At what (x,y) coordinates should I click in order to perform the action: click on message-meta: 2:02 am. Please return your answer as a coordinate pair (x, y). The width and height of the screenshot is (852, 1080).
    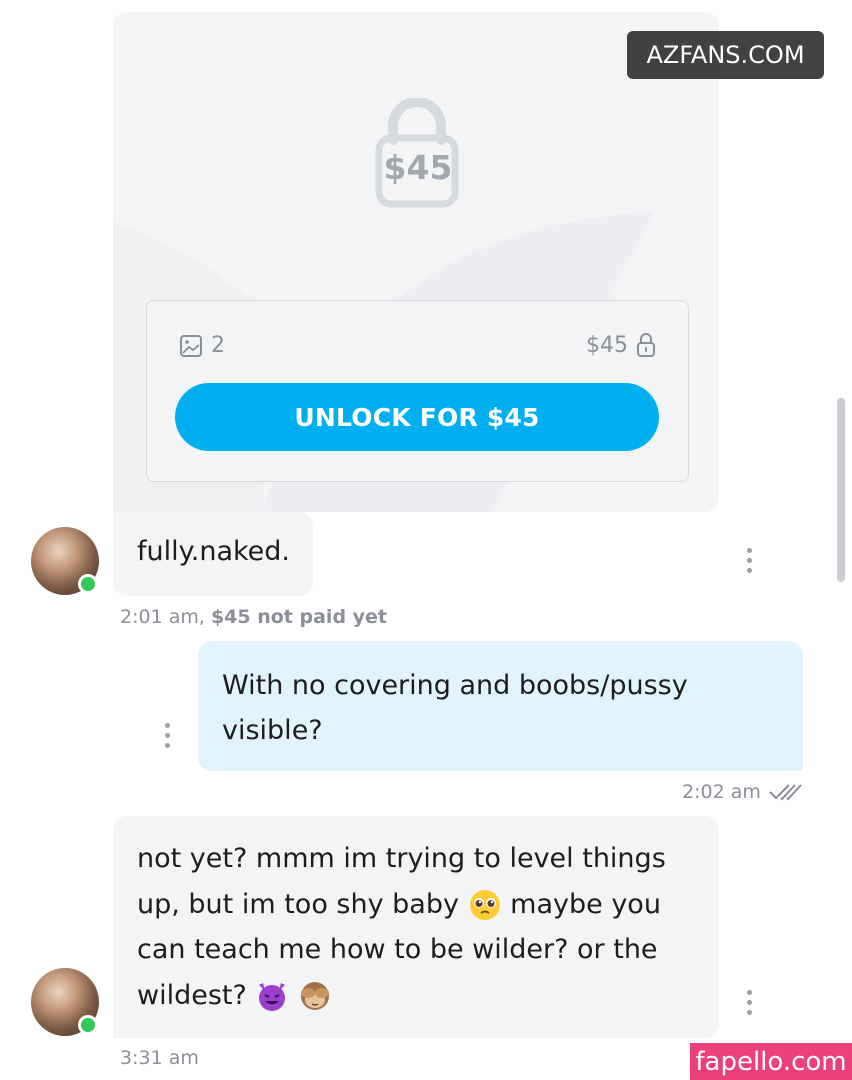
    Looking at the image, I should click on (742, 792).